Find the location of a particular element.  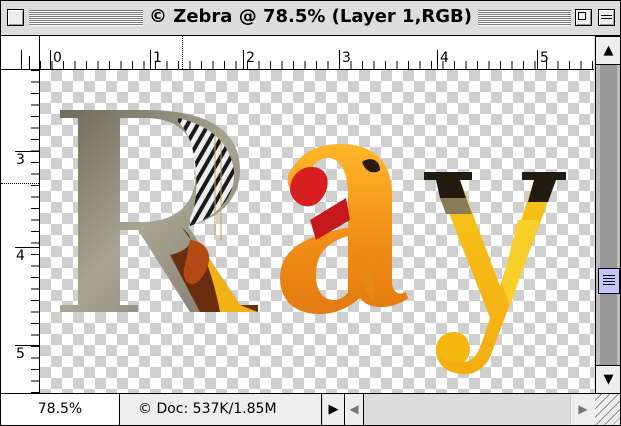

letter-a is located at coordinates (344, 229).